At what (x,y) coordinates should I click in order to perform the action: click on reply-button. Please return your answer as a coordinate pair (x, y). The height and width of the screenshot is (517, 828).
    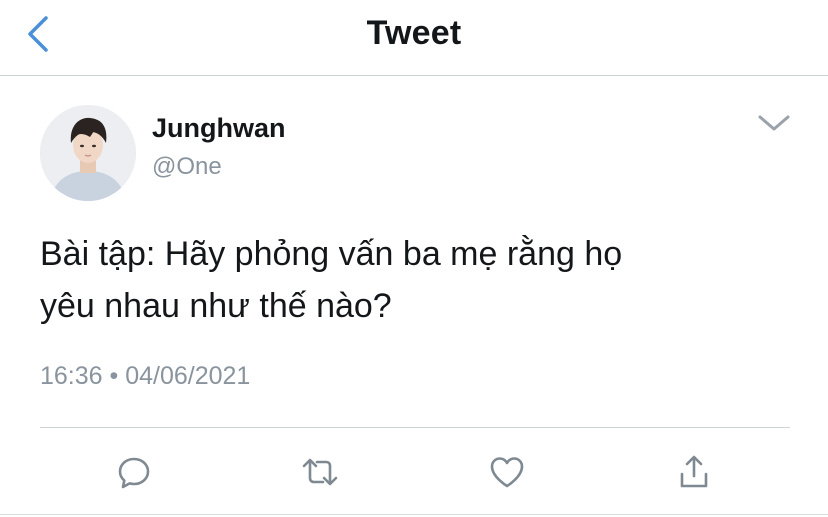
    Looking at the image, I should click on (134, 472).